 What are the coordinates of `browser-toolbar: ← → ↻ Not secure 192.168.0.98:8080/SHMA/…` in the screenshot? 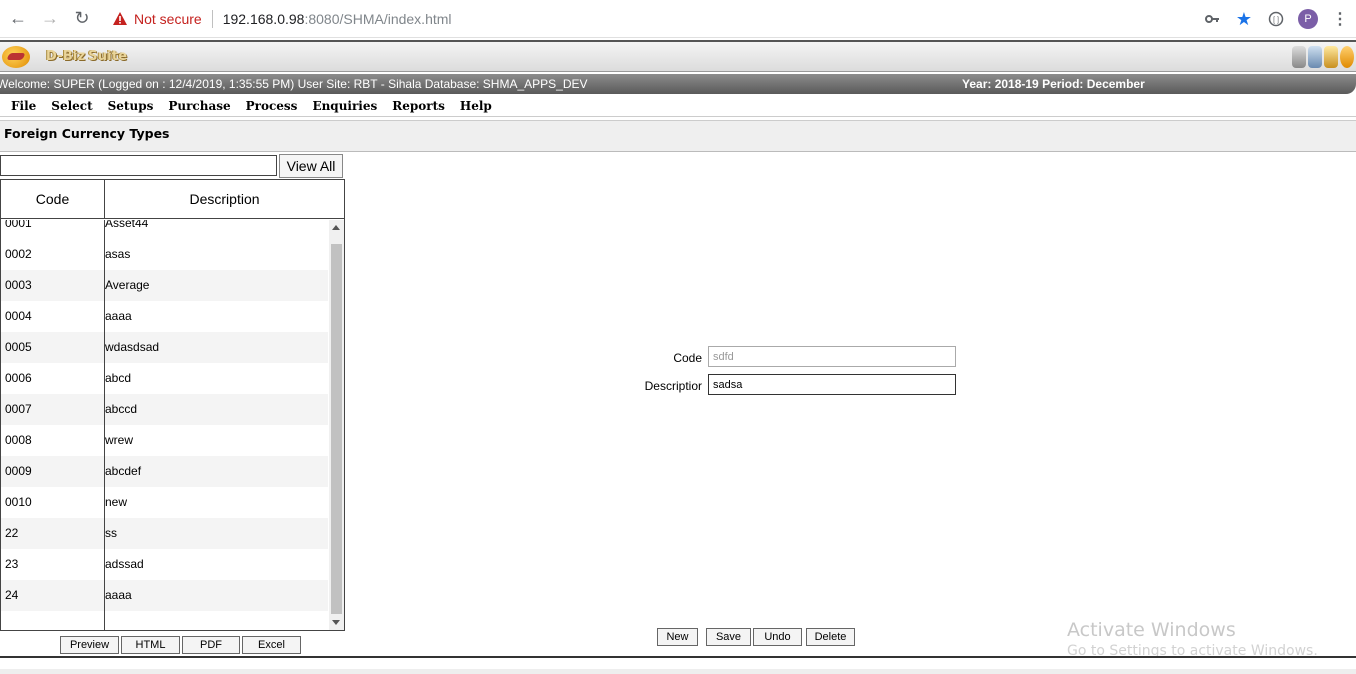 It's located at (678, 19).